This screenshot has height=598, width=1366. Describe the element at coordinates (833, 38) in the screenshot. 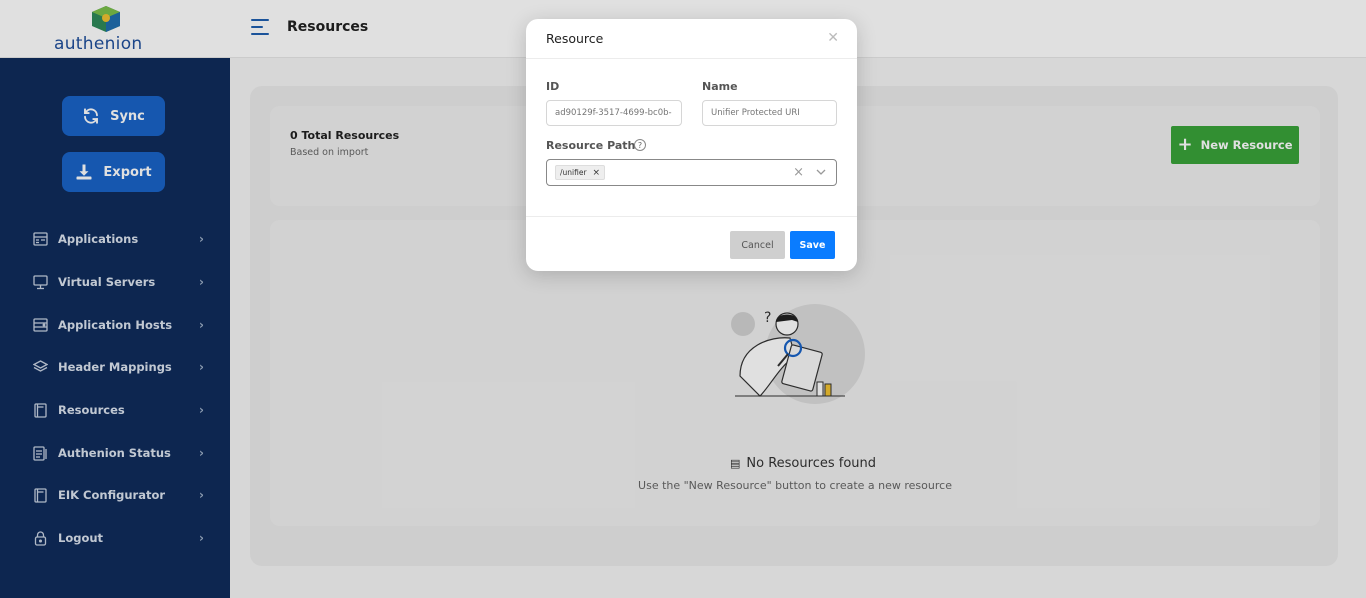

I see `close-icon: ✕` at that location.